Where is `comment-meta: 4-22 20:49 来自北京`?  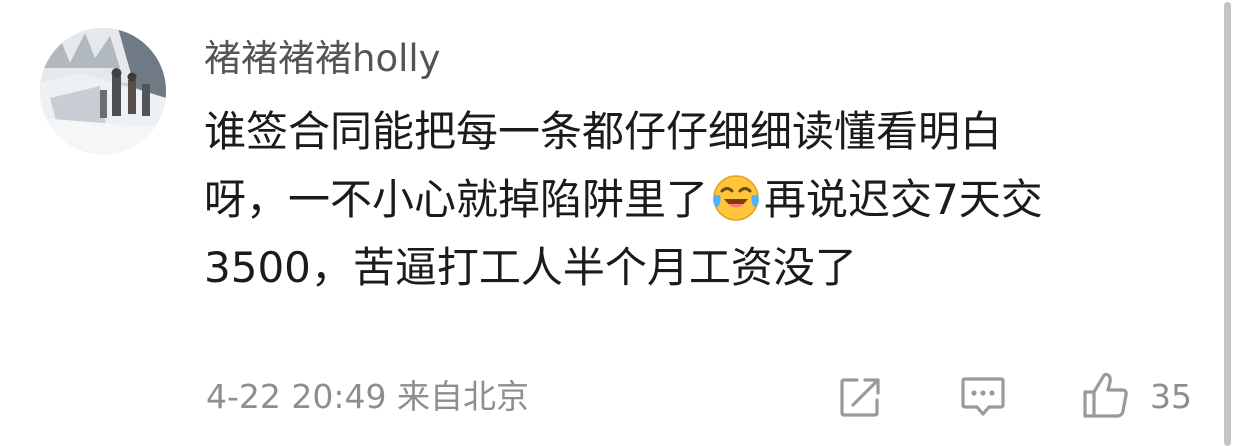 comment-meta: 4-22 20:49 来自北京 is located at coordinates (367, 397).